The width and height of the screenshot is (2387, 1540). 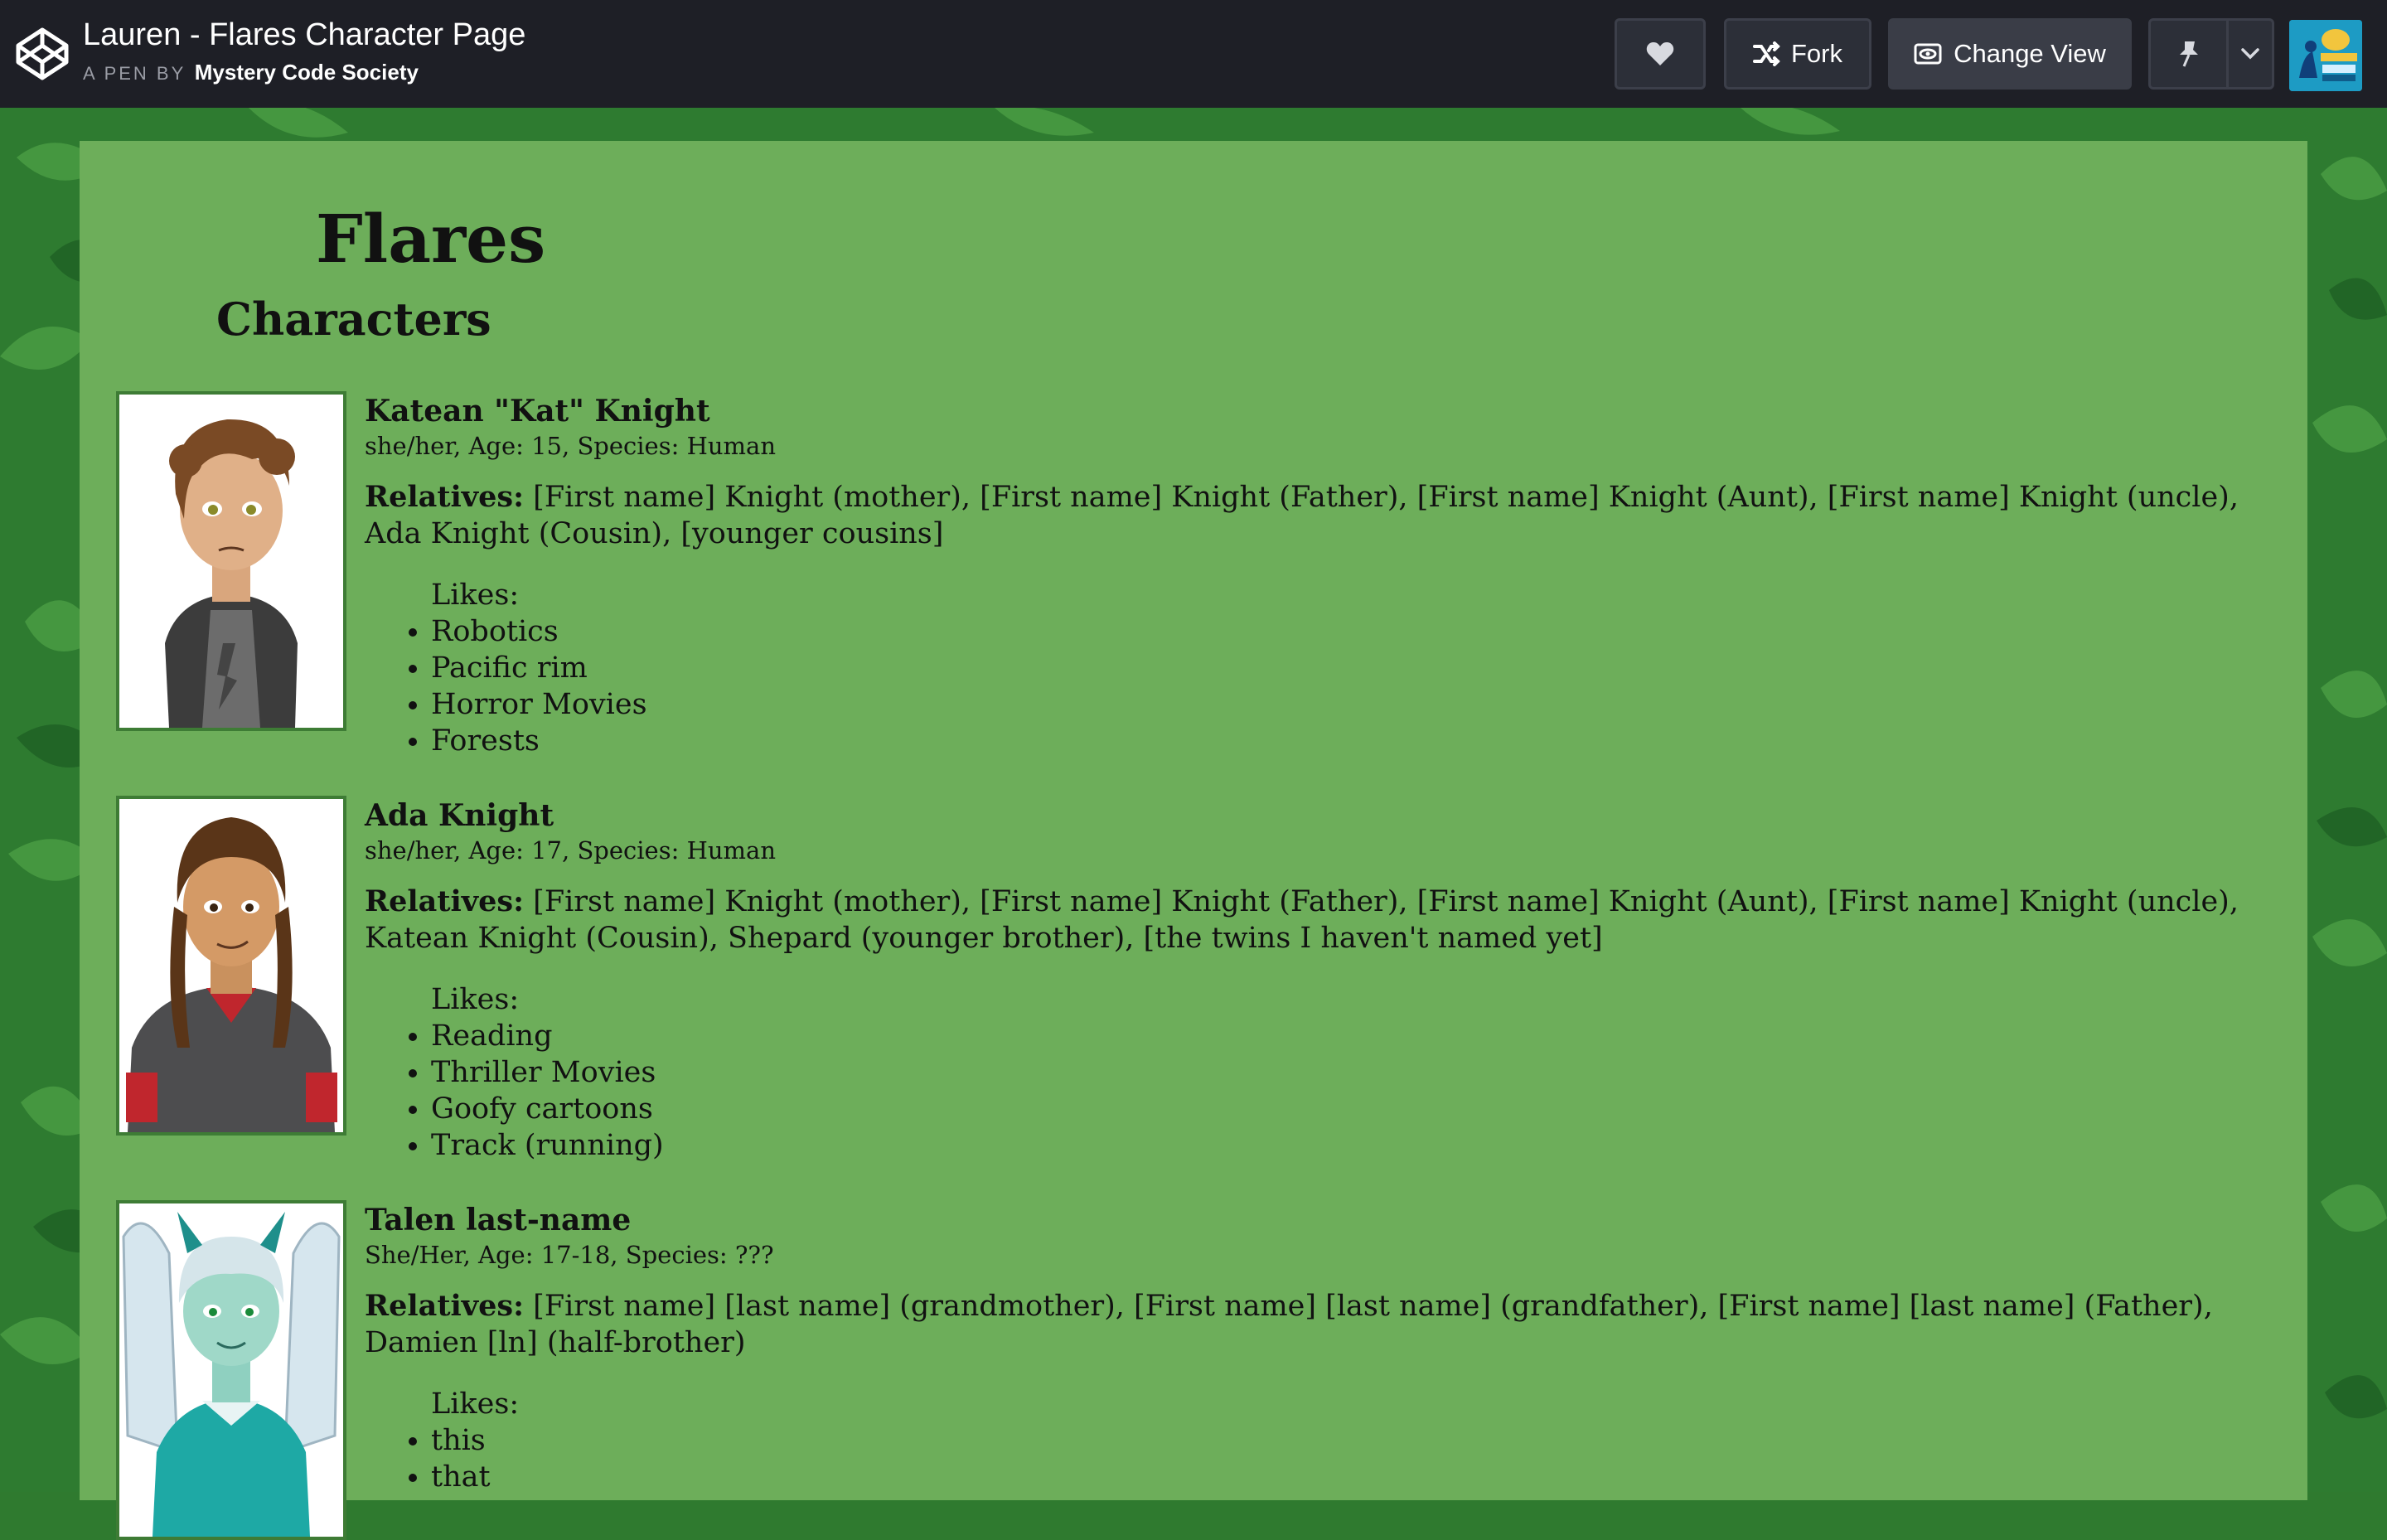 What do you see at coordinates (1351, 741) in the screenshot?
I see `list-item: Forests` at bounding box center [1351, 741].